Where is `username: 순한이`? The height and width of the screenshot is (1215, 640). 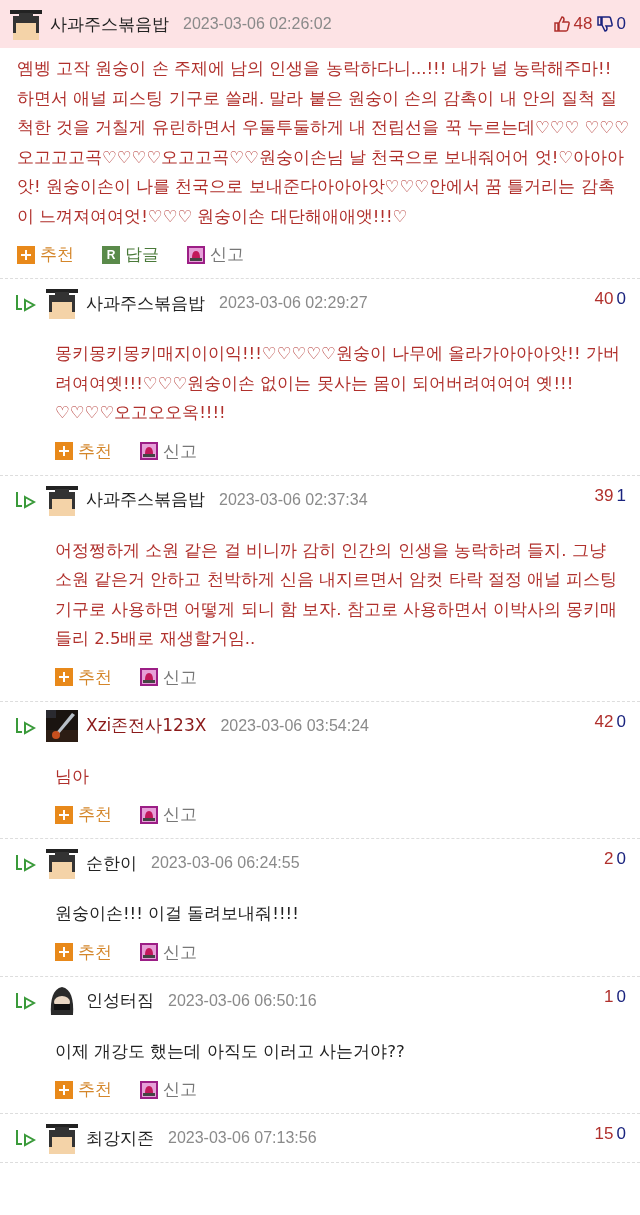
username: 순한이 is located at coordinates (111, 863).